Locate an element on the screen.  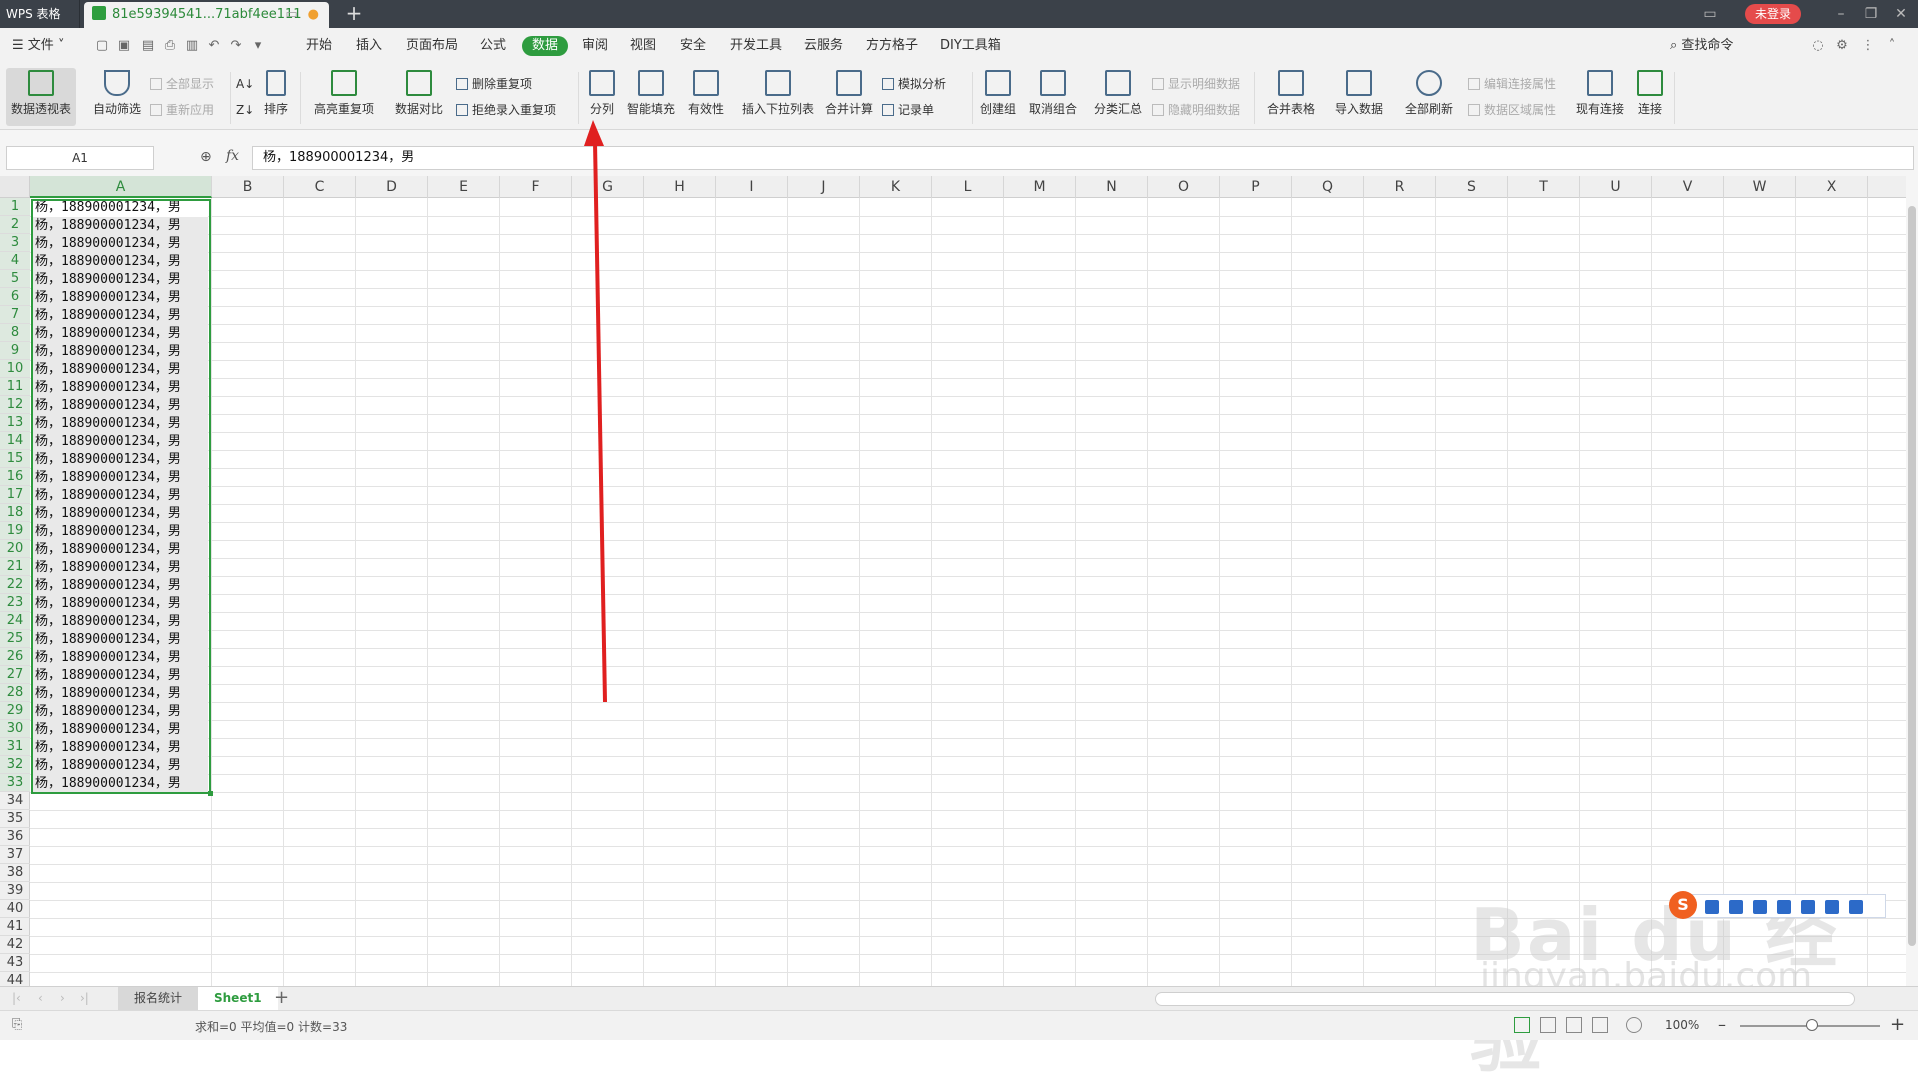
cell-a22: 杨，188900001234，男 is located at coordinates (120, 586).